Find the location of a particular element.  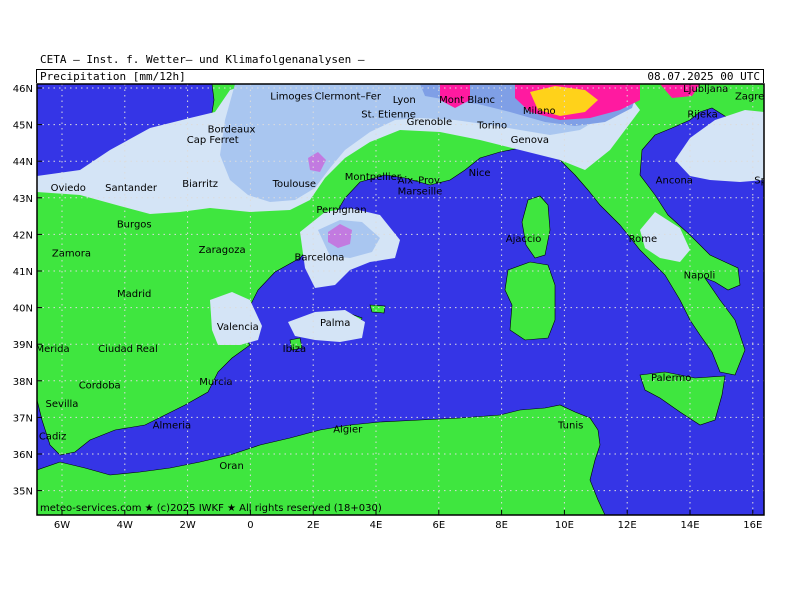

place-label: Bordeaux is located at coordinates (232, 129).